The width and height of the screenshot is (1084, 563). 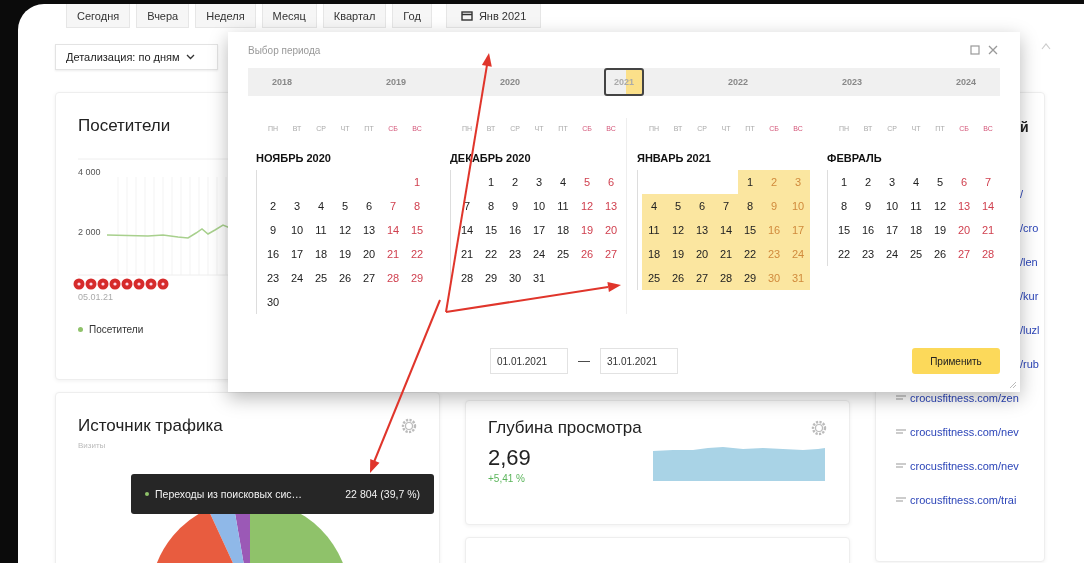 What do you see at coordinates (964, 398) in the screenshot?
I see `url-link: crocusfitness.com/zen` at bounding box center [964, 398].